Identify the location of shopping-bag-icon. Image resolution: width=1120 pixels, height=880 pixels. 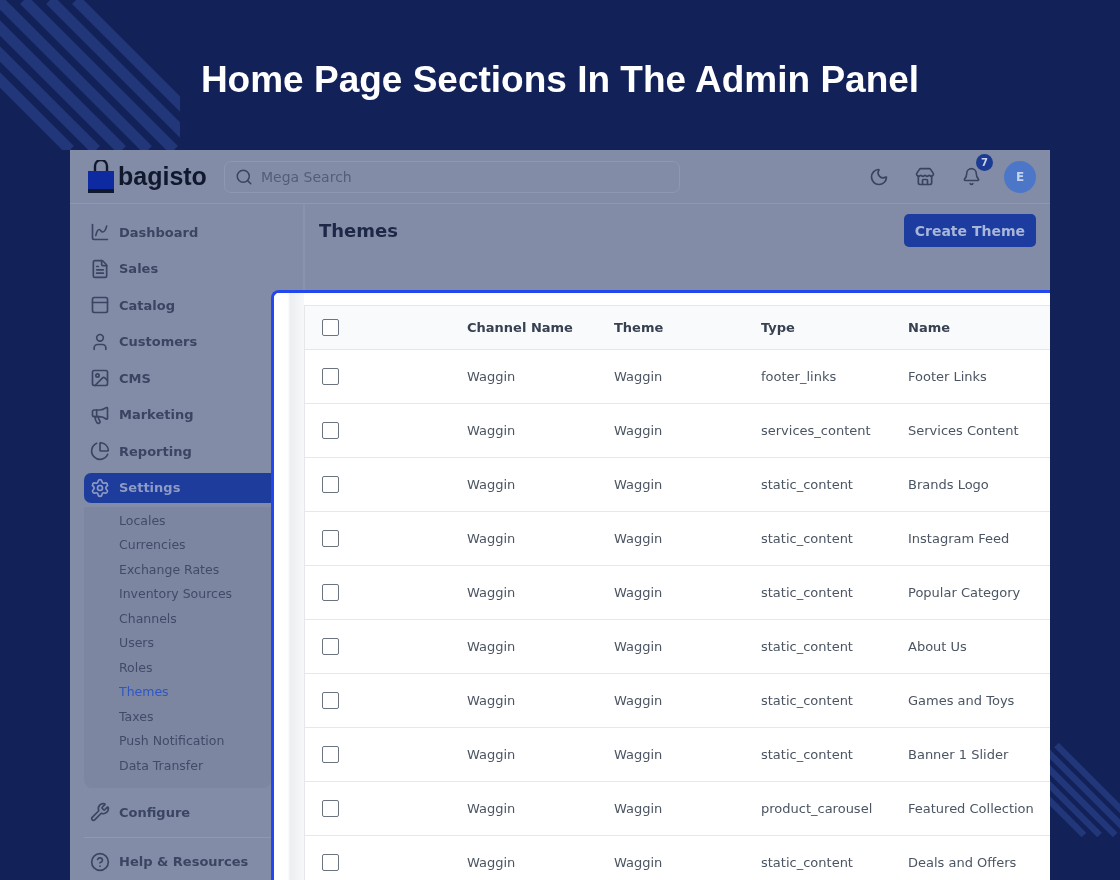
(101, 176).